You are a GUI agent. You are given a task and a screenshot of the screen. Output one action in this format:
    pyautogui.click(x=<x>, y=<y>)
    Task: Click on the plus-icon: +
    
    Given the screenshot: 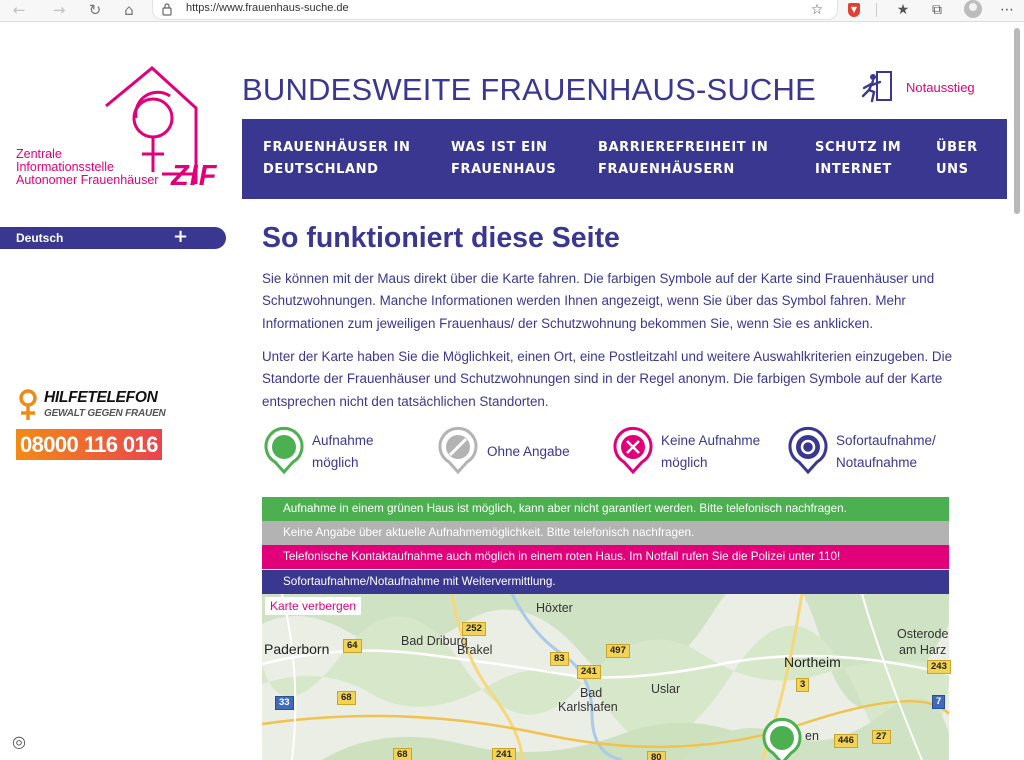 What is the action you would take?
    pyautogui.click(x=180, y=236)
    